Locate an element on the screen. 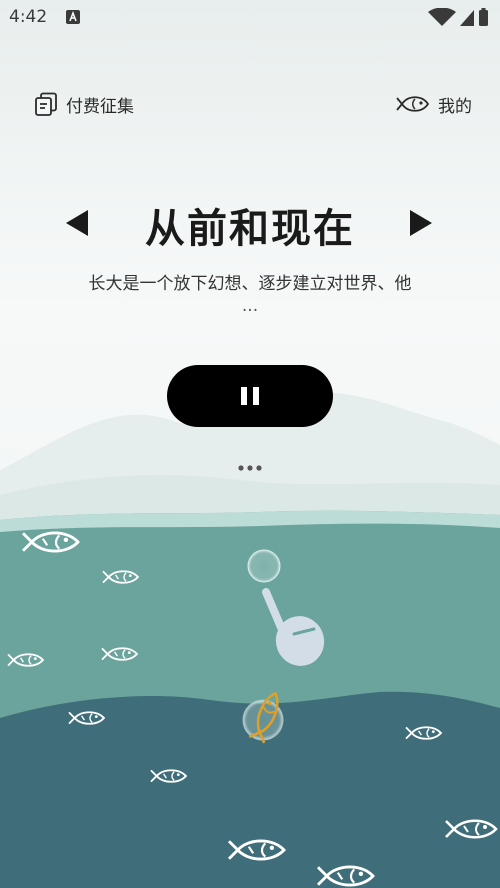 This screenshot has height=888, width=500. my-profile-label: 我的 is located at coordinates (455, 106).